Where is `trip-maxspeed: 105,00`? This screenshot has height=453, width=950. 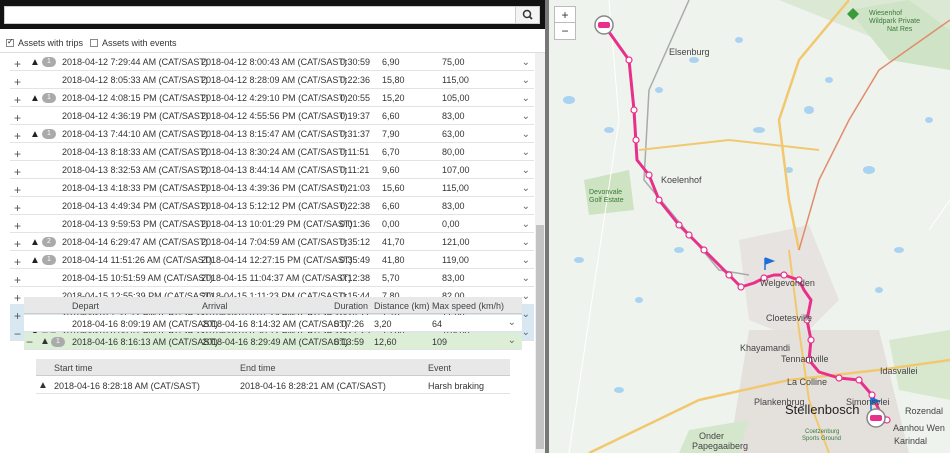 trip-maxspeed: 105,00 is located at coordinates (456, 98).